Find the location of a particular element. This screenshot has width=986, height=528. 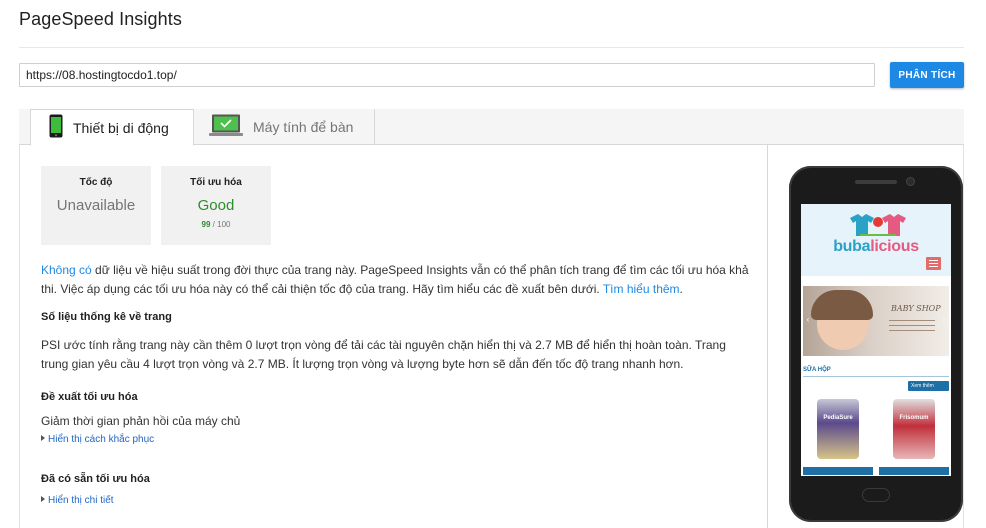

speed-score-title: Tốc độ is located at coordinates (96, 182).